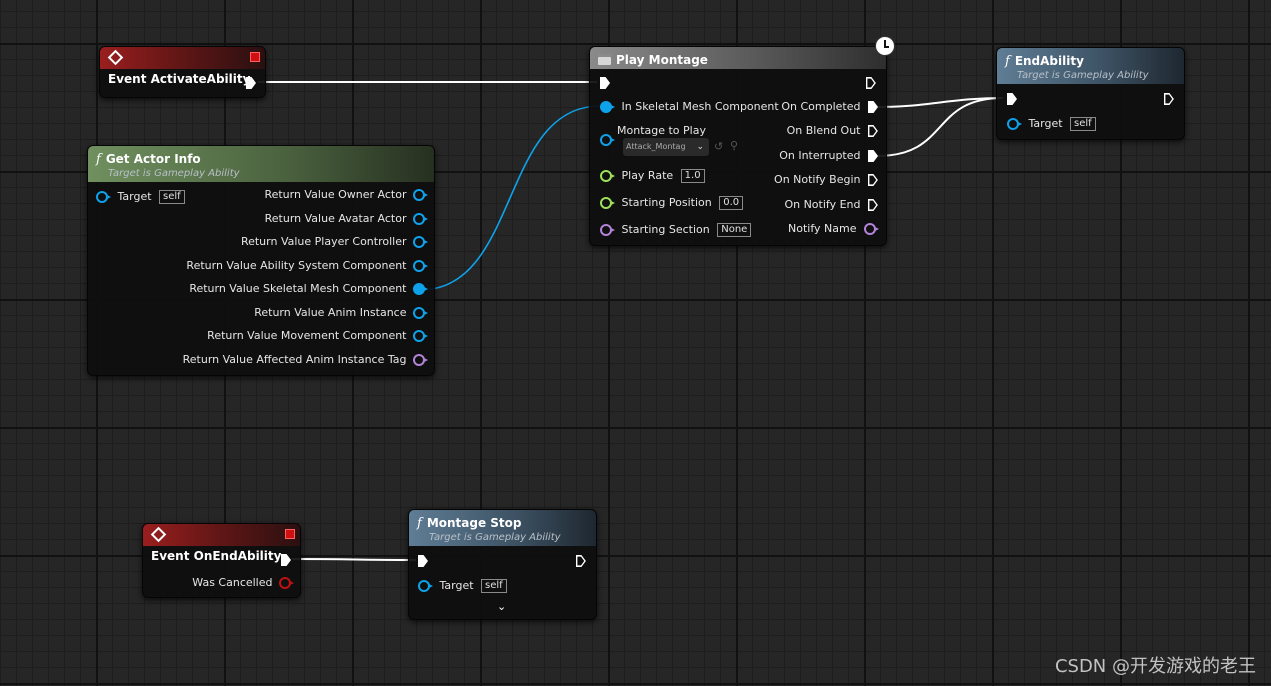 Image resolution: width=1271 pixels, height=686 pixels. Describe the element at coordinates (734, 145) in the screenshot. I see `search-icon: ⚲` at that location.